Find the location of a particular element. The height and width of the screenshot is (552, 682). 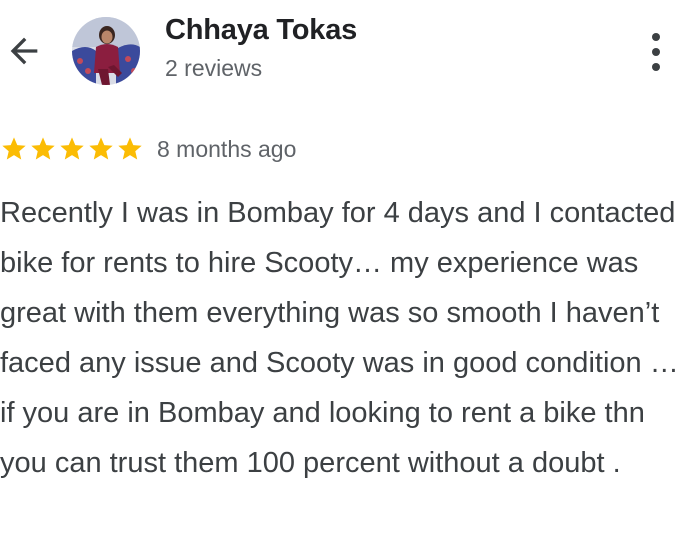

back-button is located at coordinates (24, 51).